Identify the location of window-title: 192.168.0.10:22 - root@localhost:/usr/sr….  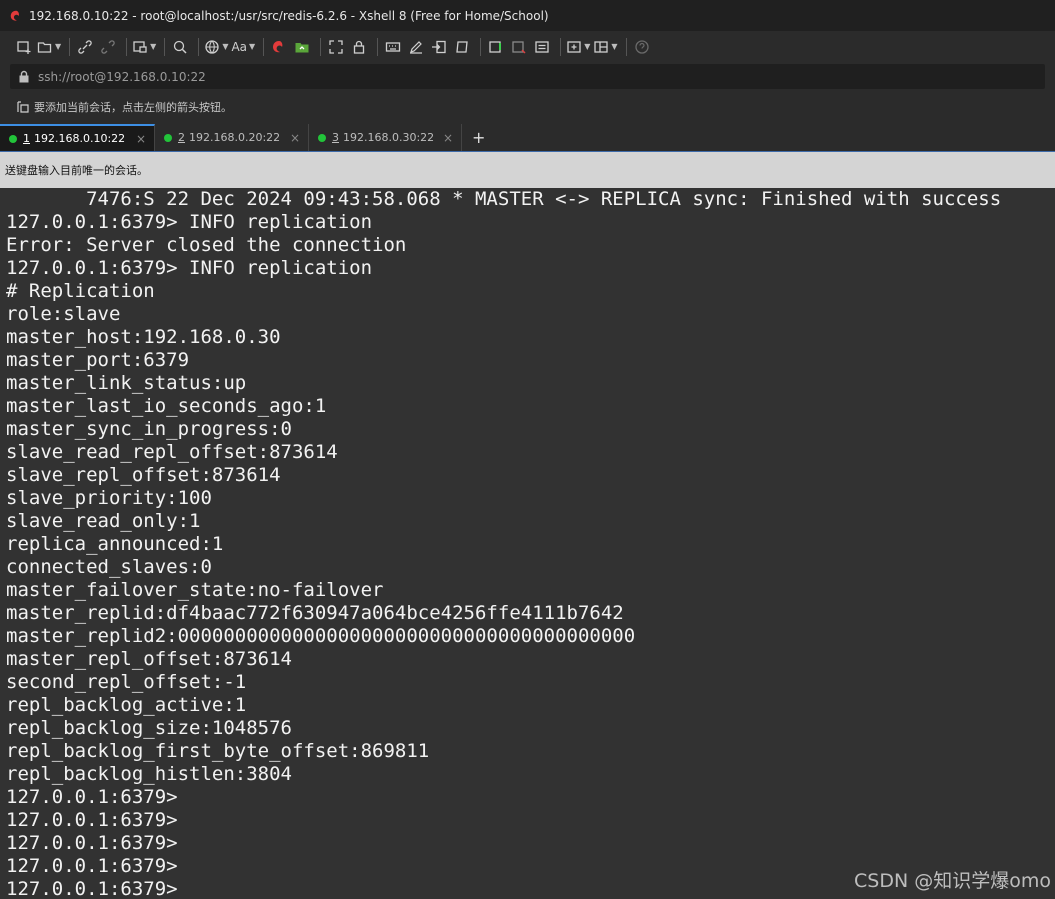
(289, 15).